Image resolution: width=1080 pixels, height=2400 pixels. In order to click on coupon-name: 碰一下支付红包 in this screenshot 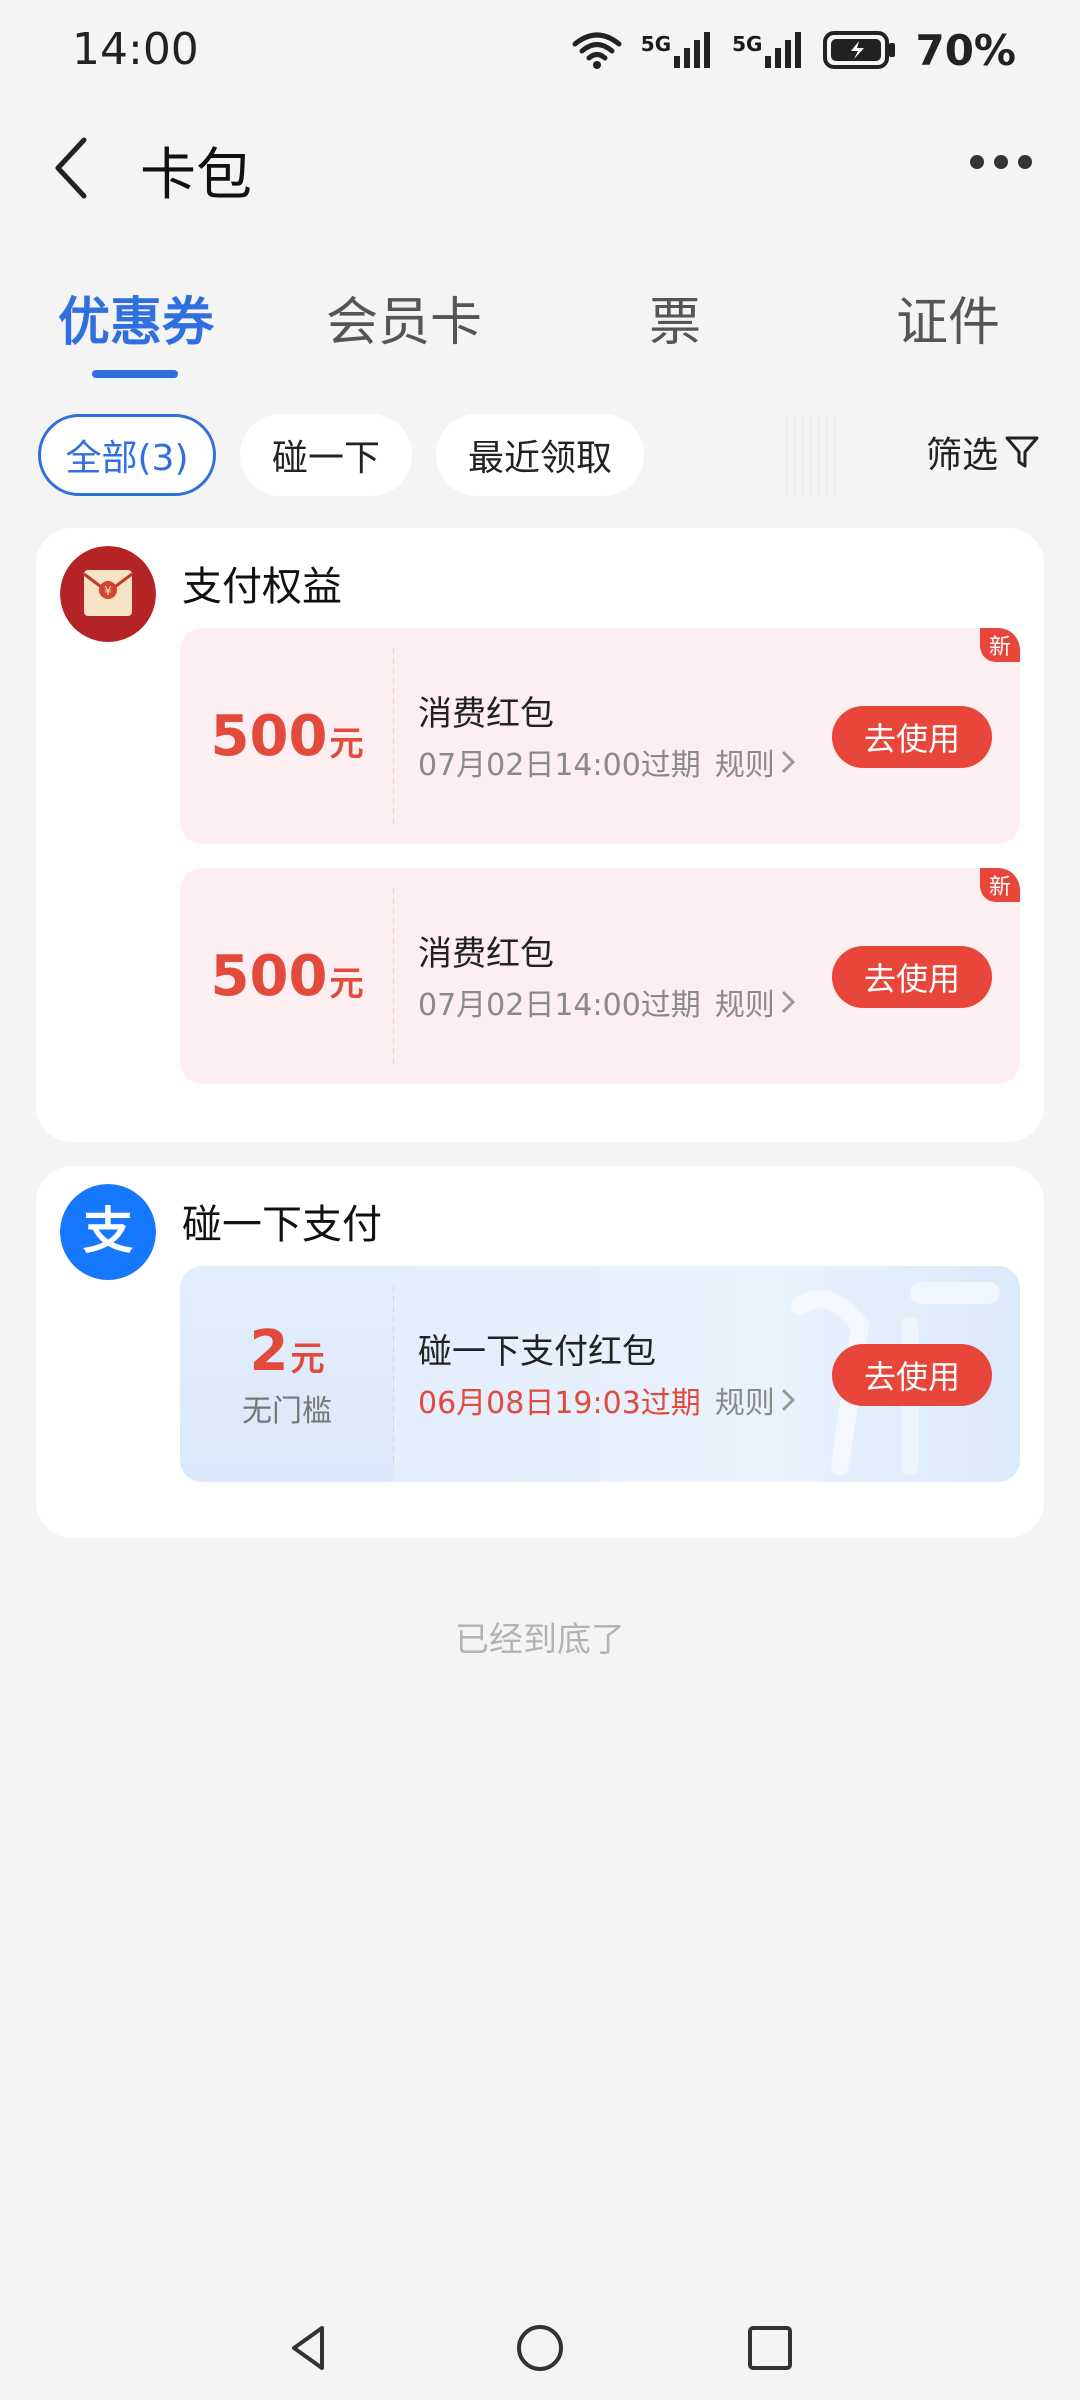, I will do `click(537, 1352)`.